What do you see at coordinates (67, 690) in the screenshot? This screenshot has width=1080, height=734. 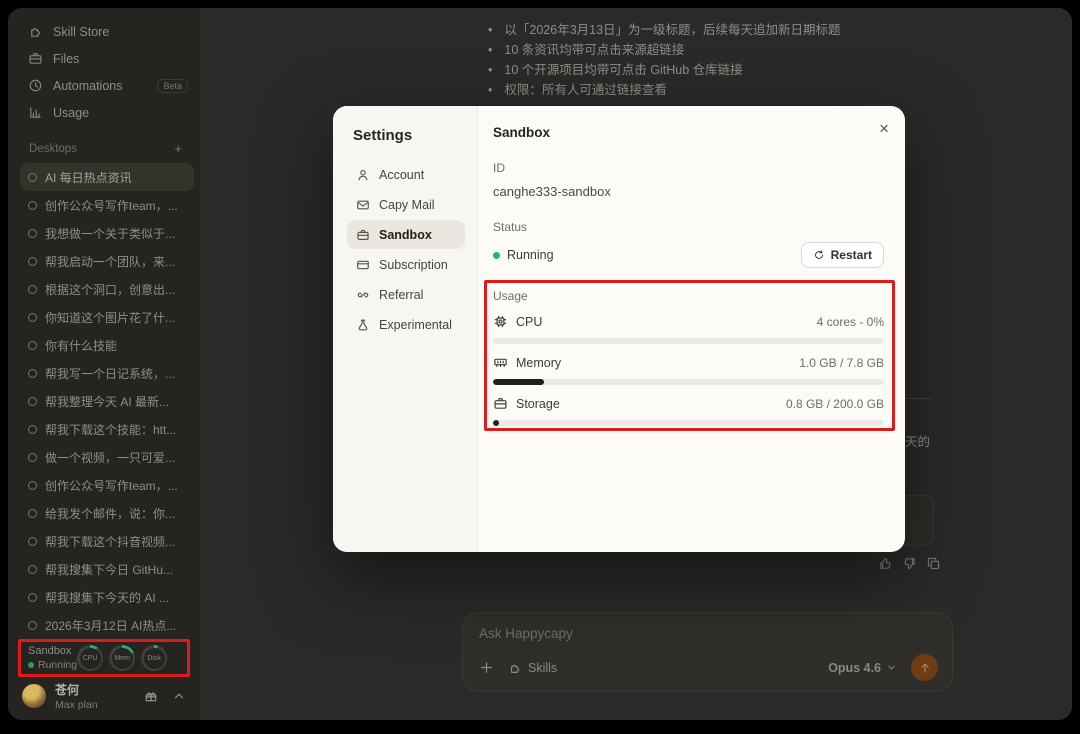 I see `user-name: 苍何` at bounding box center [67, 690].